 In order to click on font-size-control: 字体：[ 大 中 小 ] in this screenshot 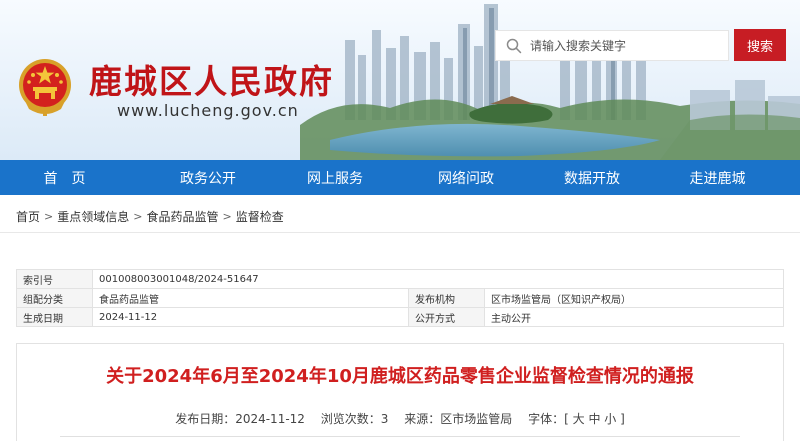, I will do `click(576, 419)`.